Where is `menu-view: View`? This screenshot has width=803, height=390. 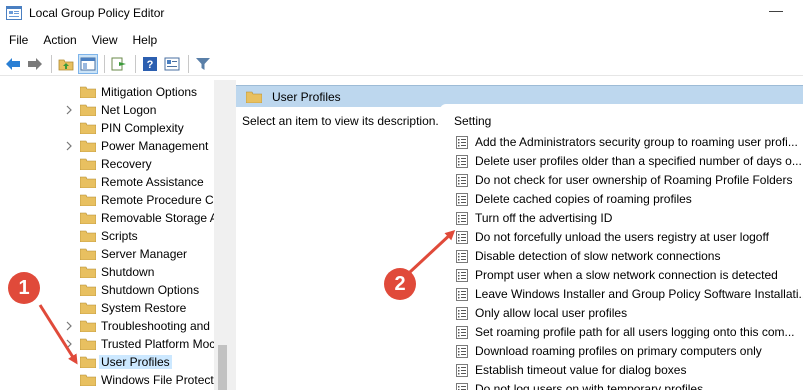 menu-view: View is located at coordinates (105, 40).